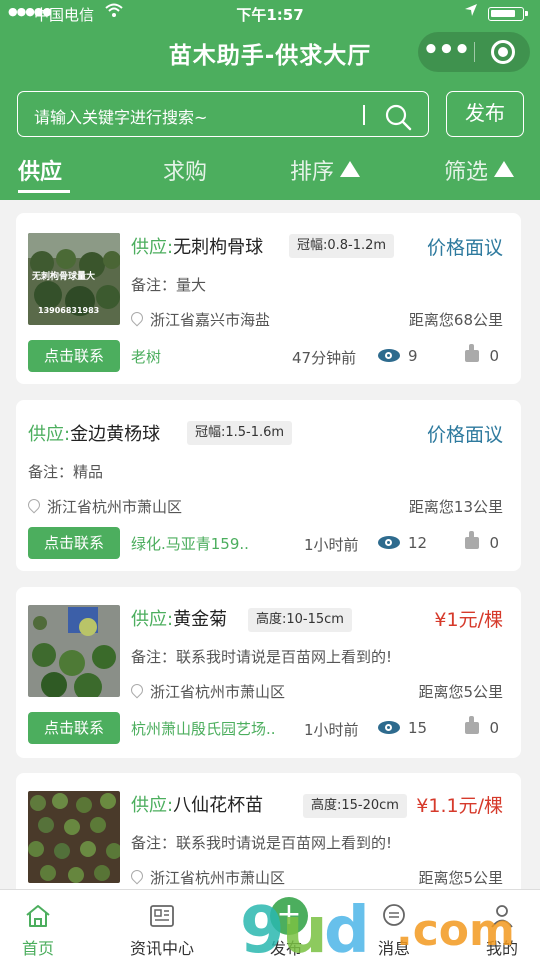 The height and width of the screenshot is (960, 540). What do you see at coordinates (398, 117) in the screenshot?
I see `search-icon` at bounding box center [398, 117].